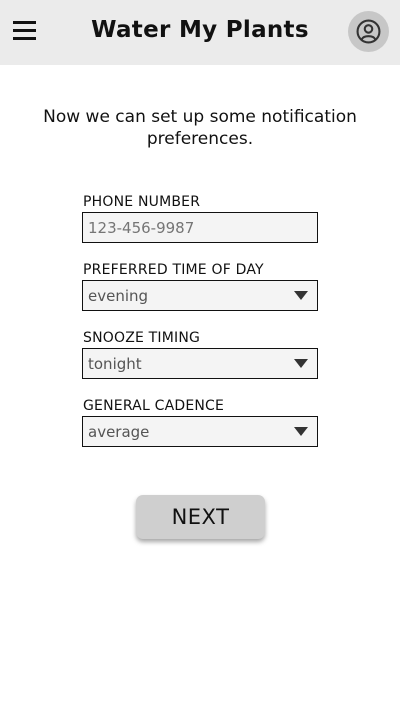 Image resolution: width=400 pixels, height=711 pixels. I want to click on profile-button, so click(368, 31).